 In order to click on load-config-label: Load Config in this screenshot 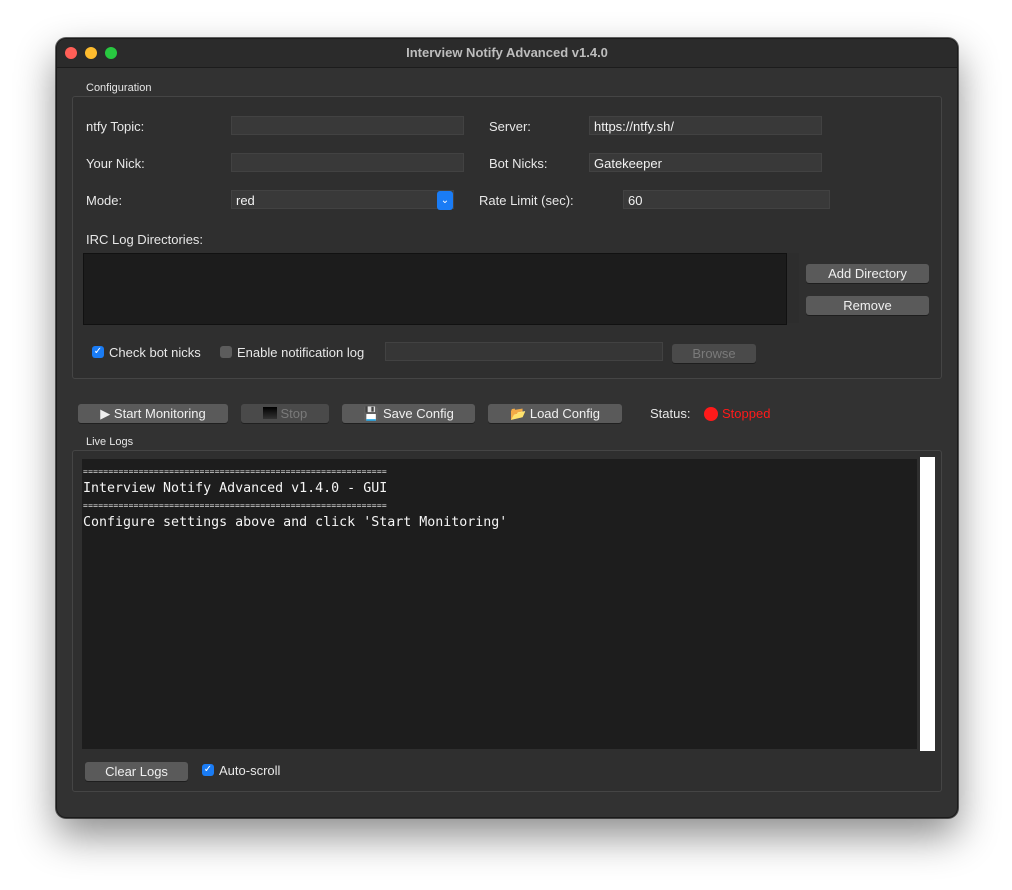, I will do `click(564, 413)`.